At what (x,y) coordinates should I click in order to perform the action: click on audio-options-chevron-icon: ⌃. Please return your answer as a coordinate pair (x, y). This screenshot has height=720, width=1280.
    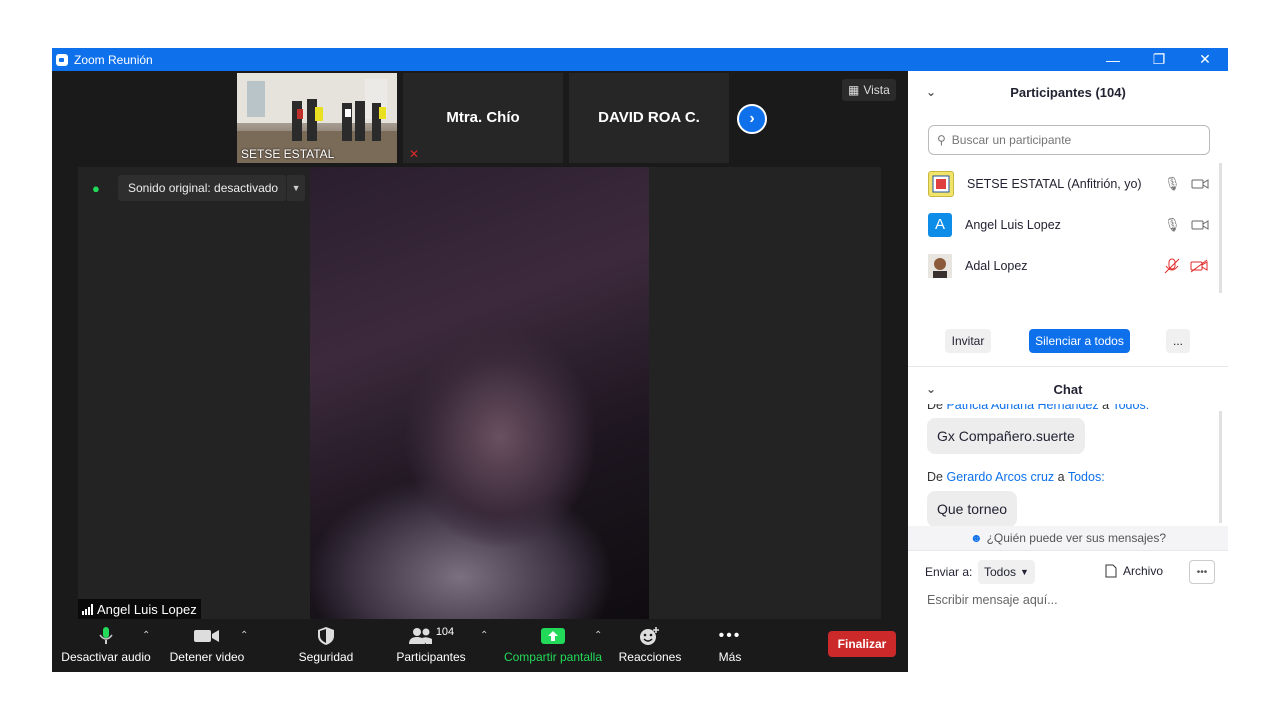
    Looking at the image, I should click on (146, 635).